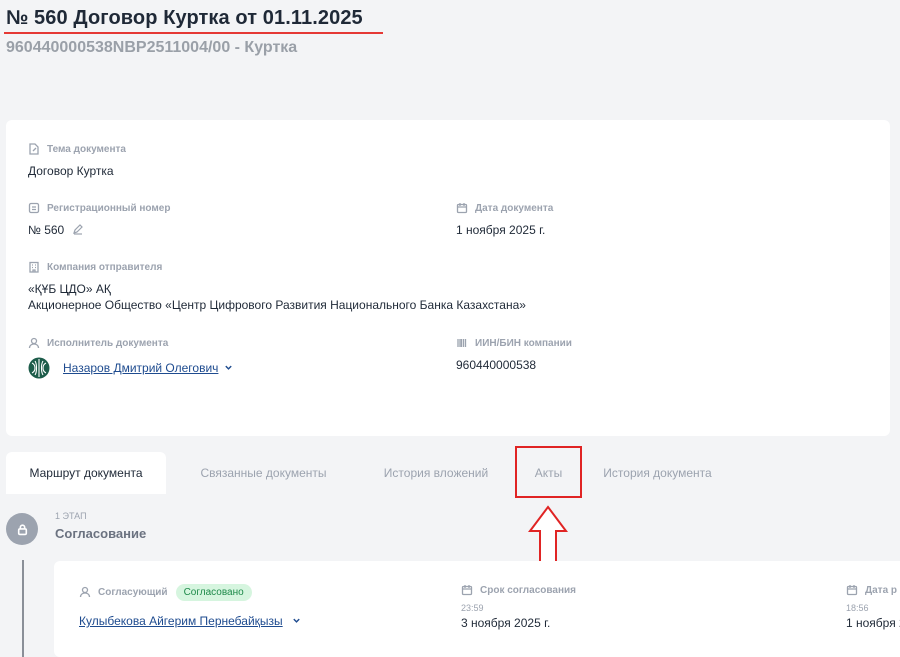  Describe the element at coordinates (105, 267) in the screenshot. I see `company-label: Компания отправителя` at that location.